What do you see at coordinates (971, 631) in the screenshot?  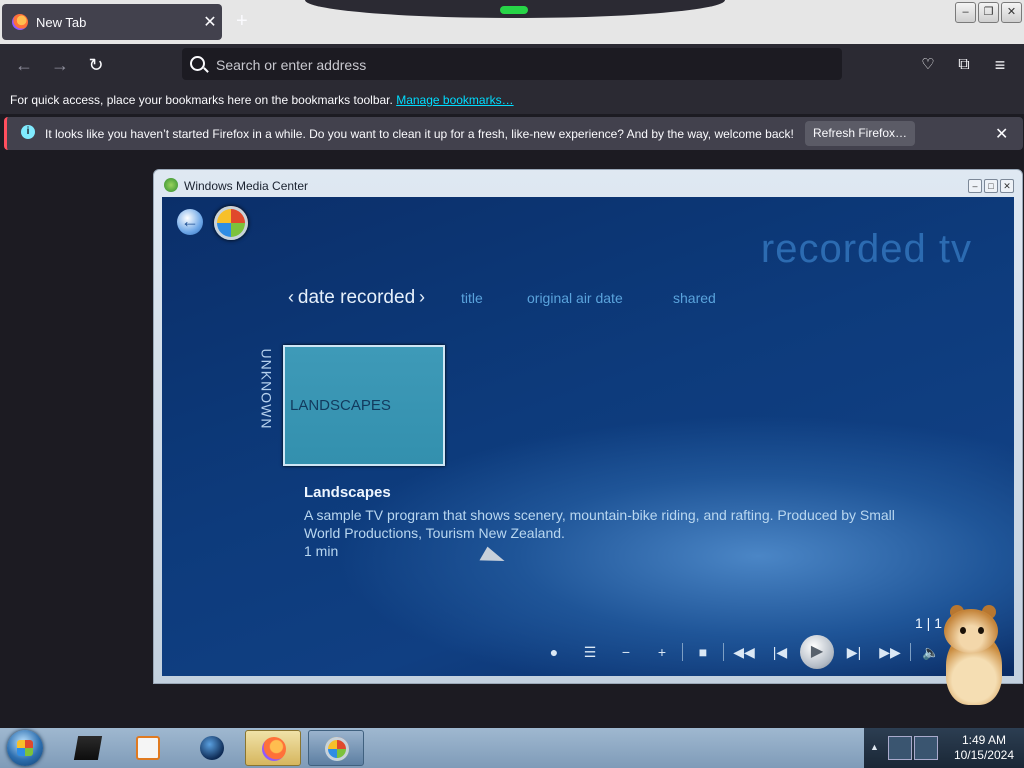 I see `hamster-head` at bounding box center [971, 631].